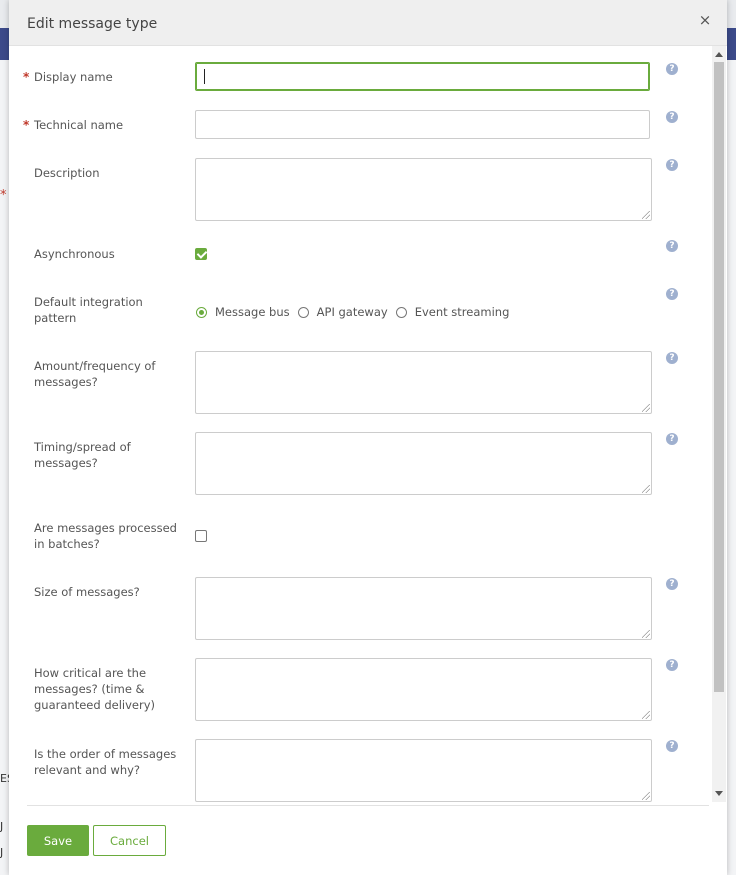 The image size is (736, 875). I want to click on radio-label: API gateway, so click(352, 312).